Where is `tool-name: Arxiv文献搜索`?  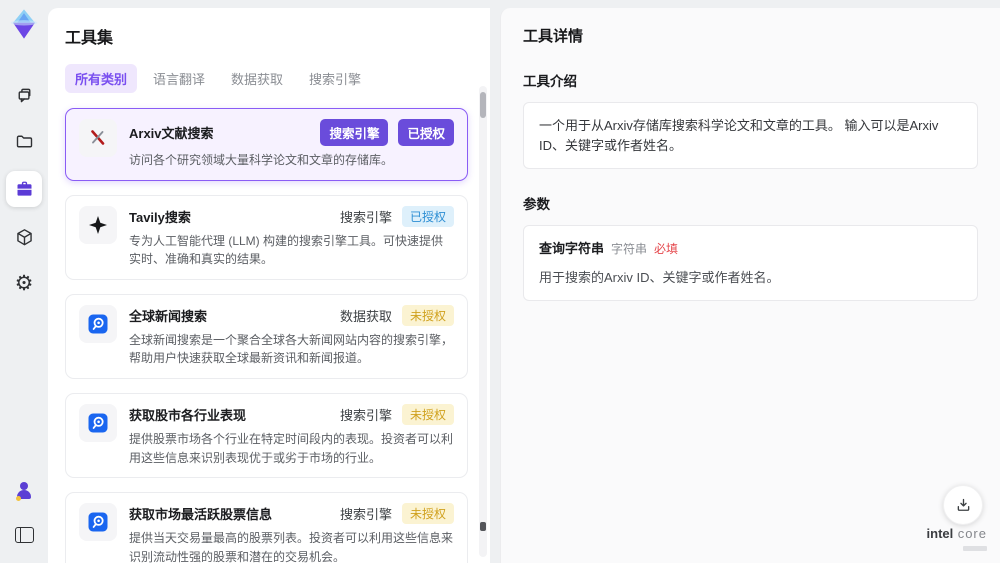 tool-name: Arxiv文献搜索 is located at coordinates (171, 133).